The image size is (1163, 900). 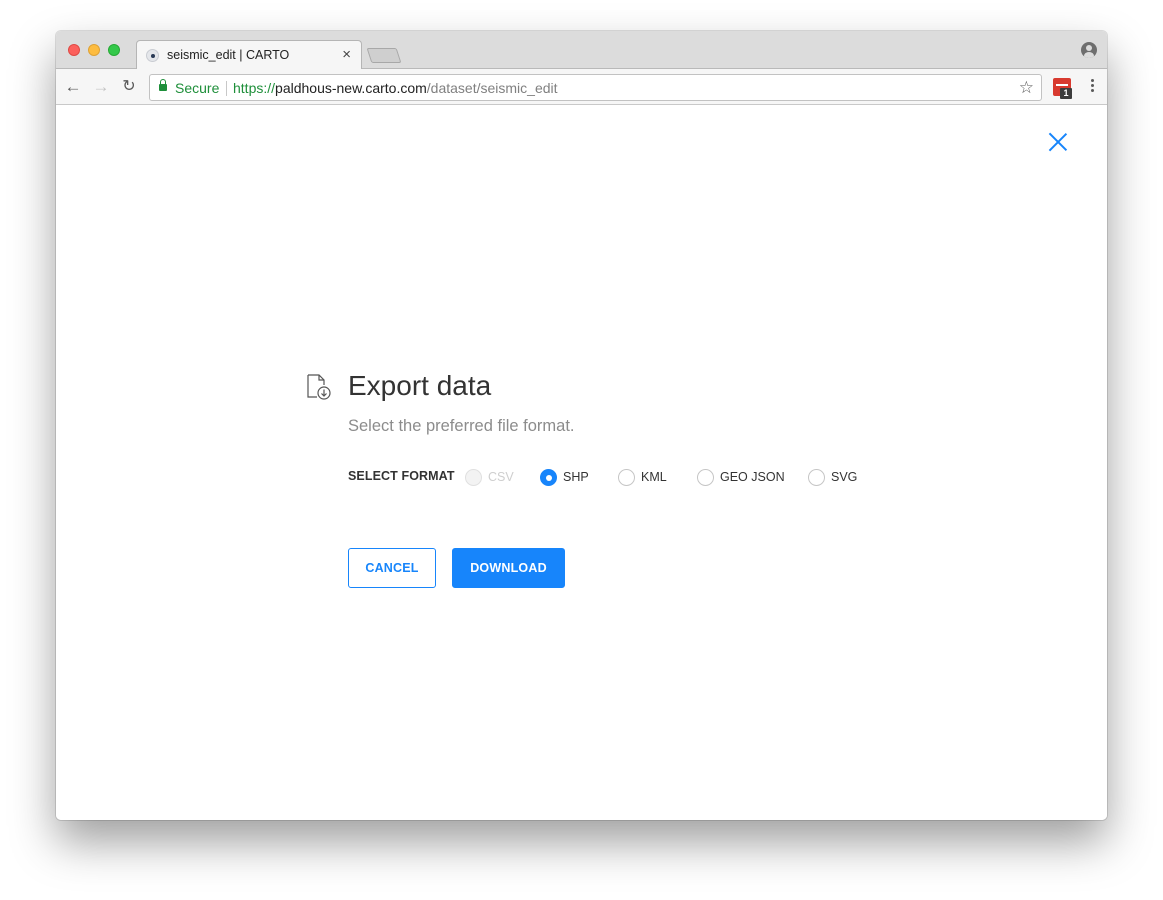 I want to click on format-label-shp: SHP, so click(x=576, y=477).